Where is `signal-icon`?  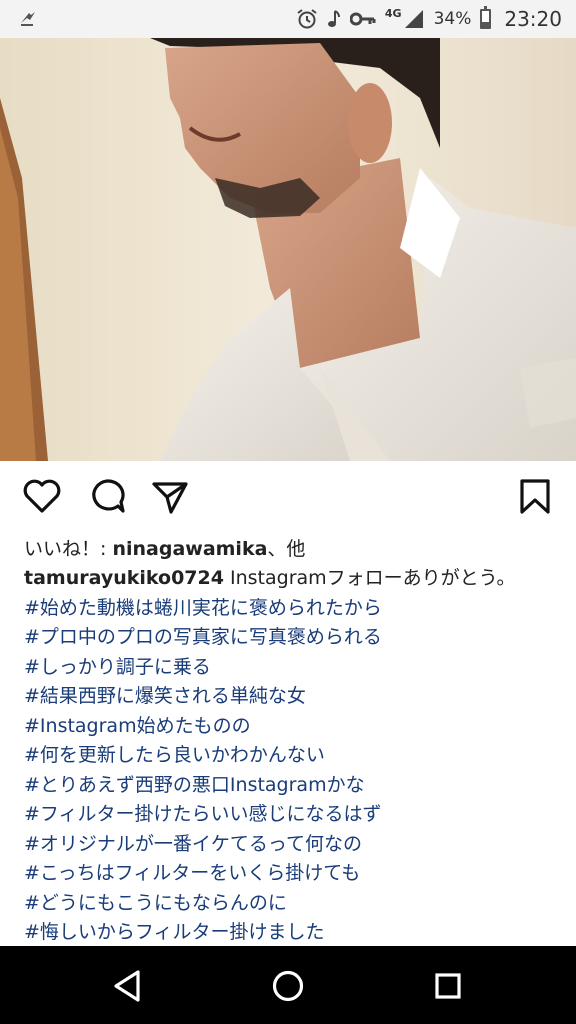
signal-icon is located at coordinates (413, 19).